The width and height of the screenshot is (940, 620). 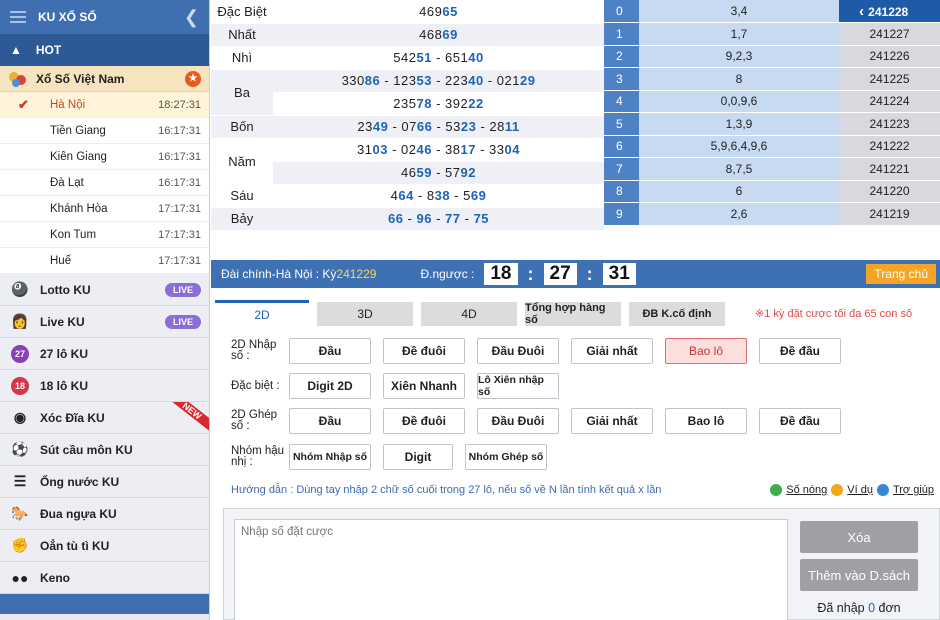 I want to click on head-values: 2,6, so click(x=739, y=214).